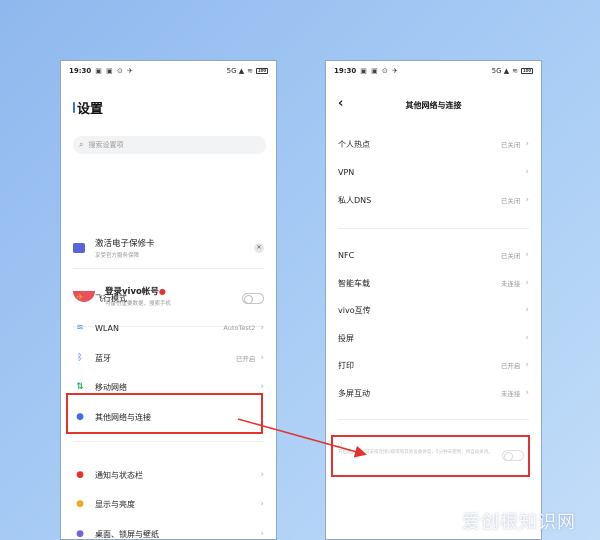 Image resolution: width=600 pixels, height=540 pixels. What do you see at coordinates (519, 522) in the screenshot?
I see `watermark: 爱创根知识网` at bounding box center [519, 522].